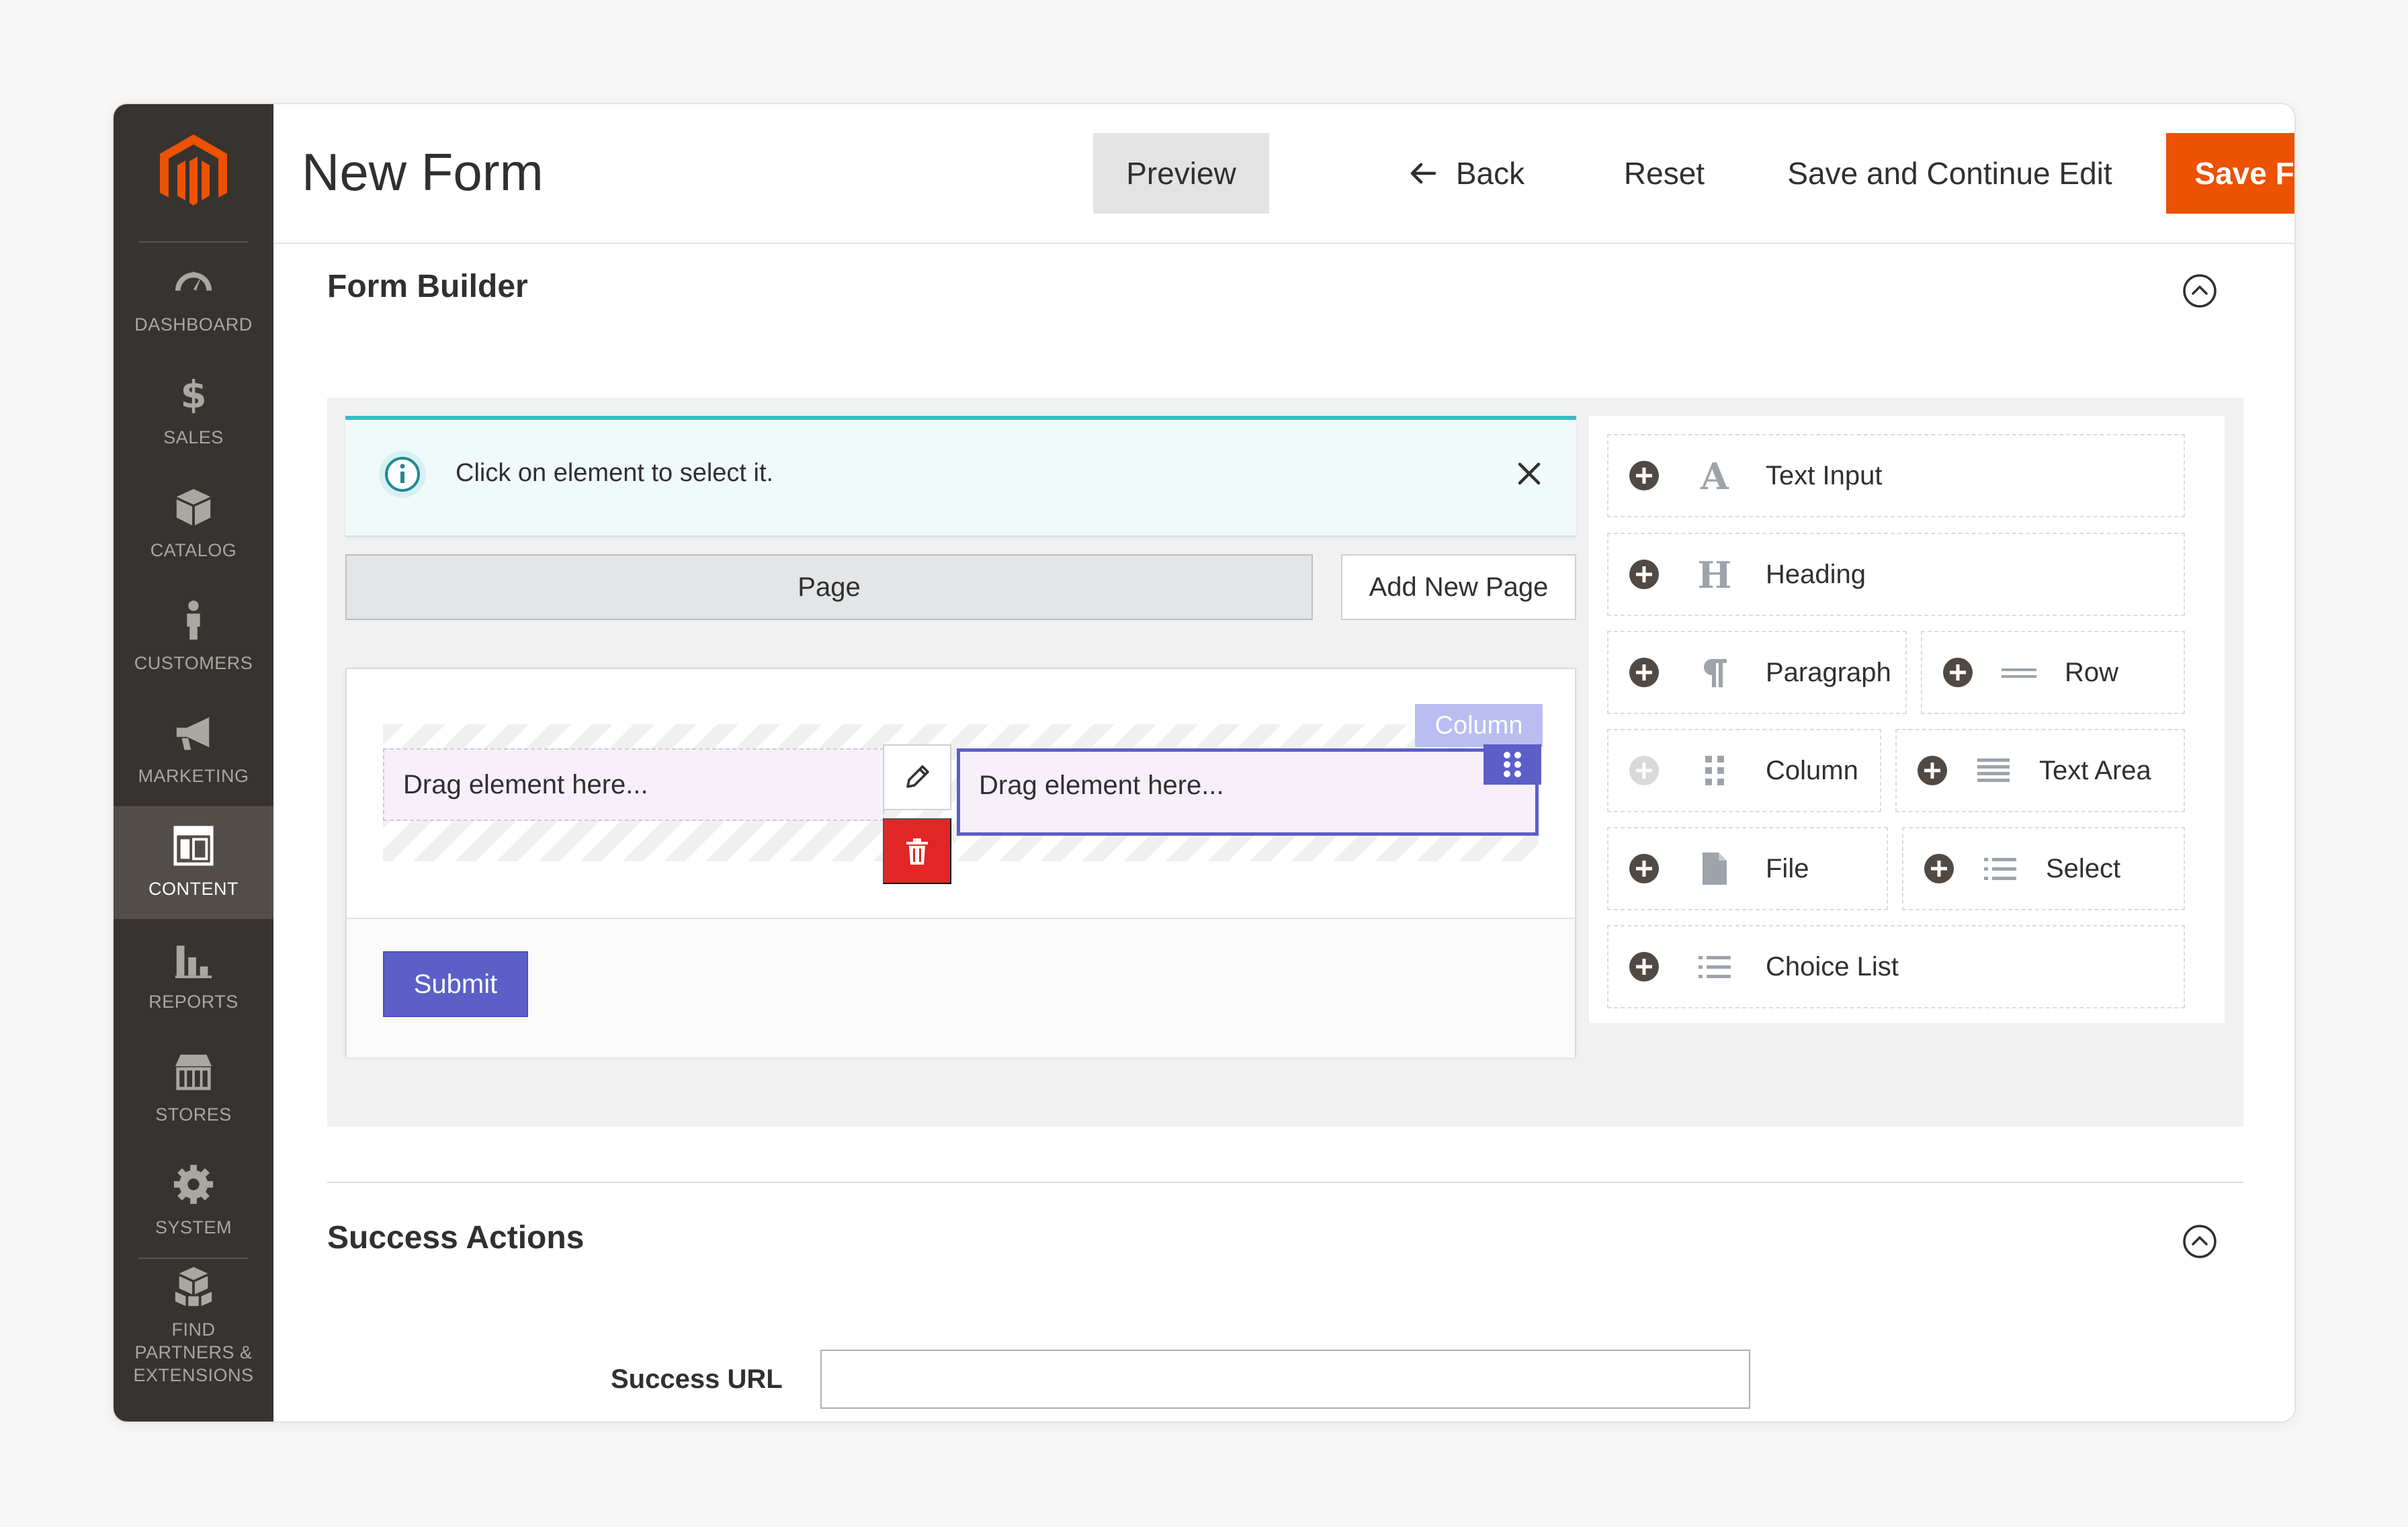 This screenshot has height=1527, width=2408. I want to click on palette-text-input: A Text Input, so click(1896, 476).